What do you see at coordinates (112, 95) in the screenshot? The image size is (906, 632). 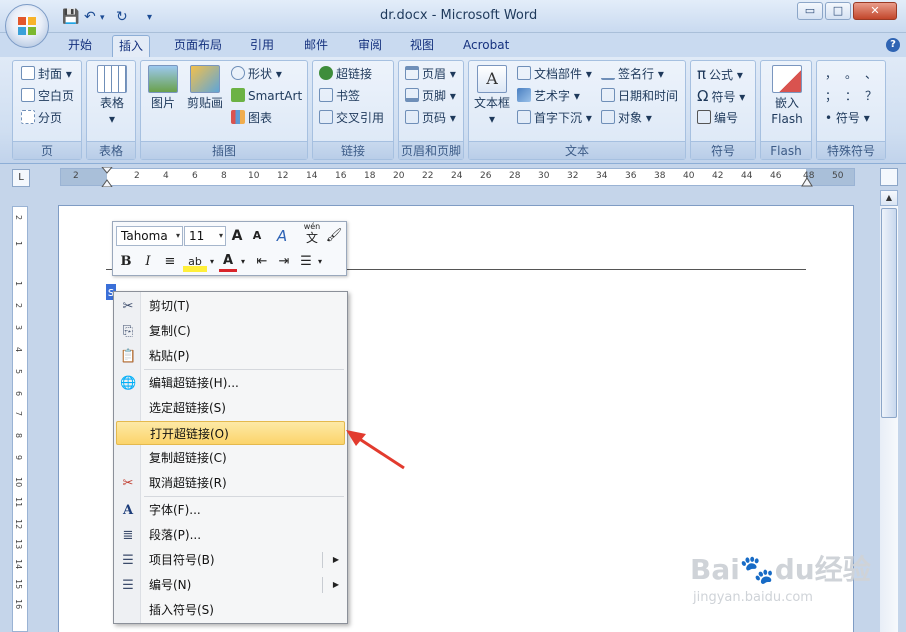 I see `table-button: 表格 ▾` at bounding box center [112, 95].